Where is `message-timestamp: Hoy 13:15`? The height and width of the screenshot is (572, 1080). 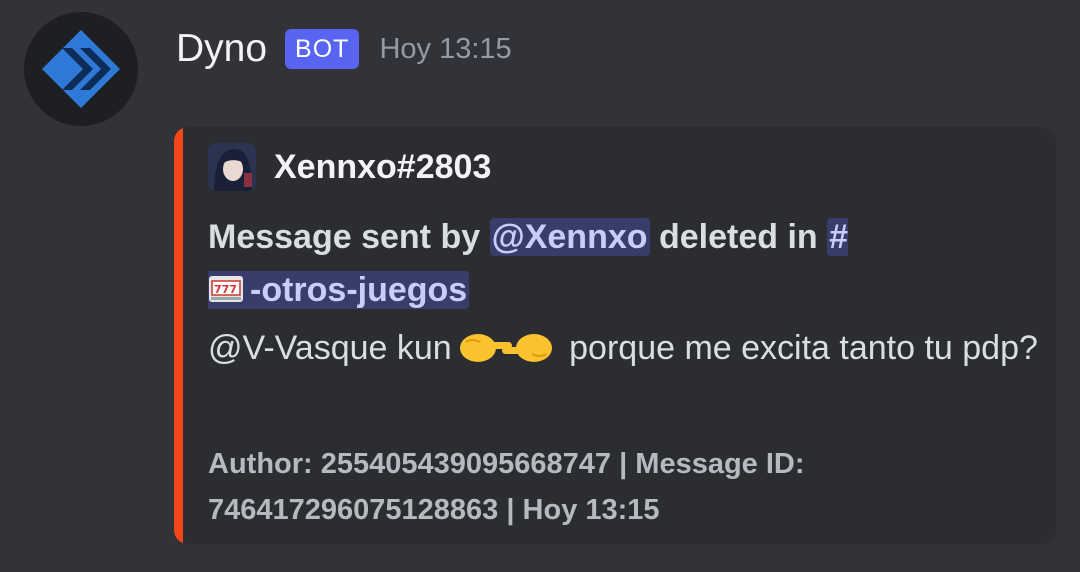
message-timestamp: Hoy 13:15 is located at coordinates (445, 49).